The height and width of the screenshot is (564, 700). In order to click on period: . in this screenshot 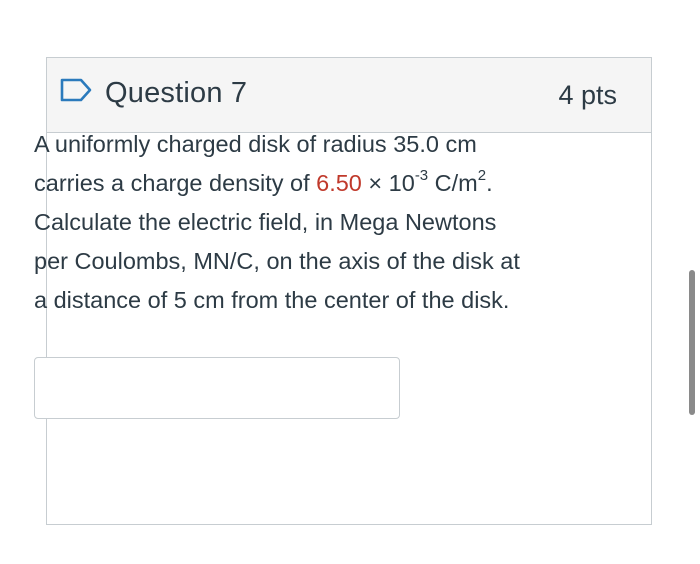, I will do `click(489, 183)`.